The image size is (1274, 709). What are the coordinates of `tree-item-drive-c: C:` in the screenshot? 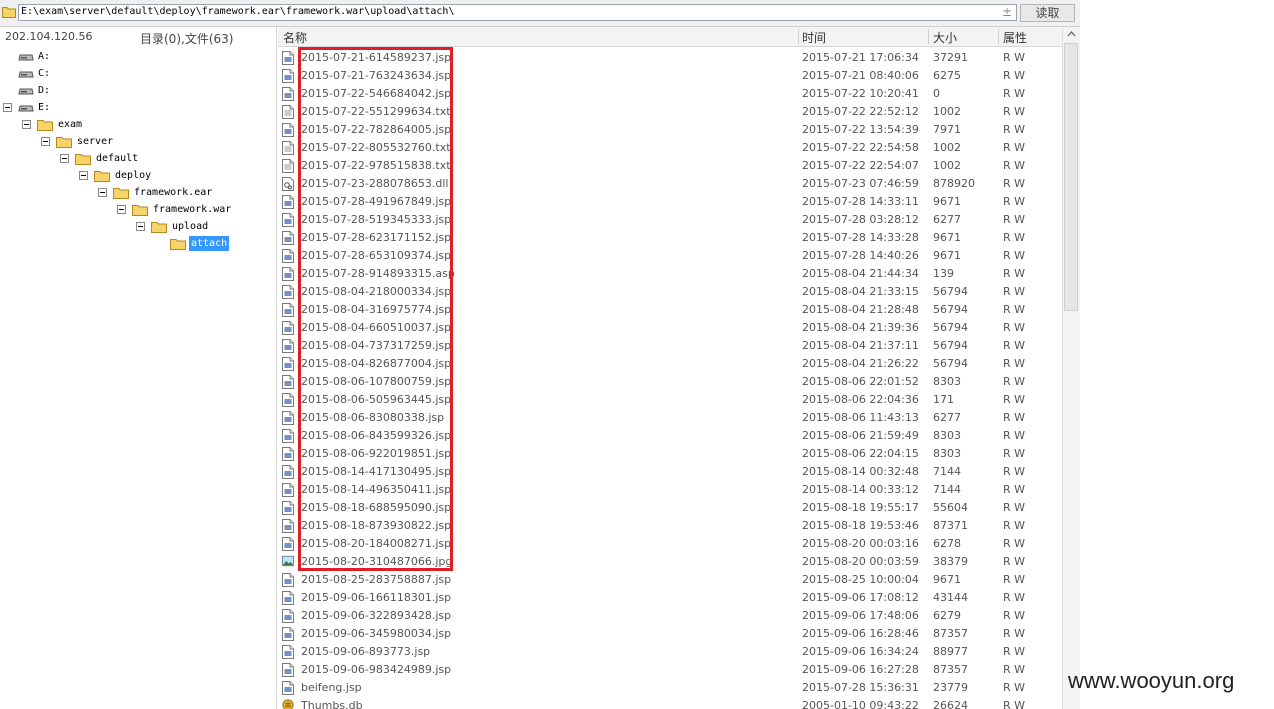 It's located at (135, 74).